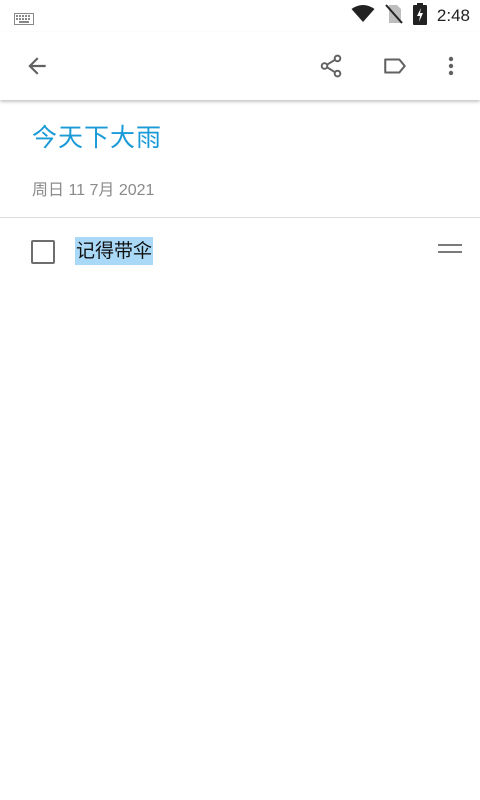  Describe the element at coordinates (43, 252) in the screenshot. I see `checklist-checkbox` at that location.